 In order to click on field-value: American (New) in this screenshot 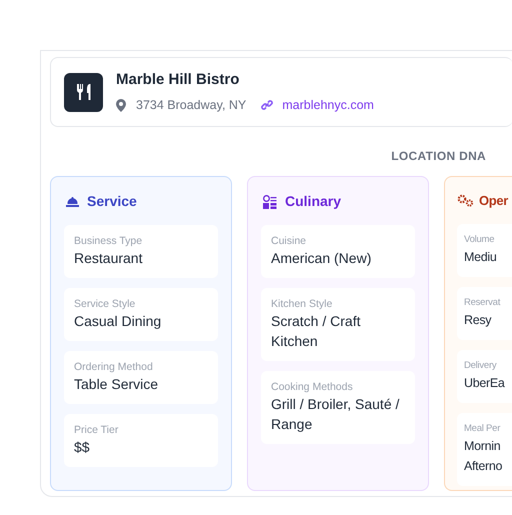, I will do `click(321, 258)`.